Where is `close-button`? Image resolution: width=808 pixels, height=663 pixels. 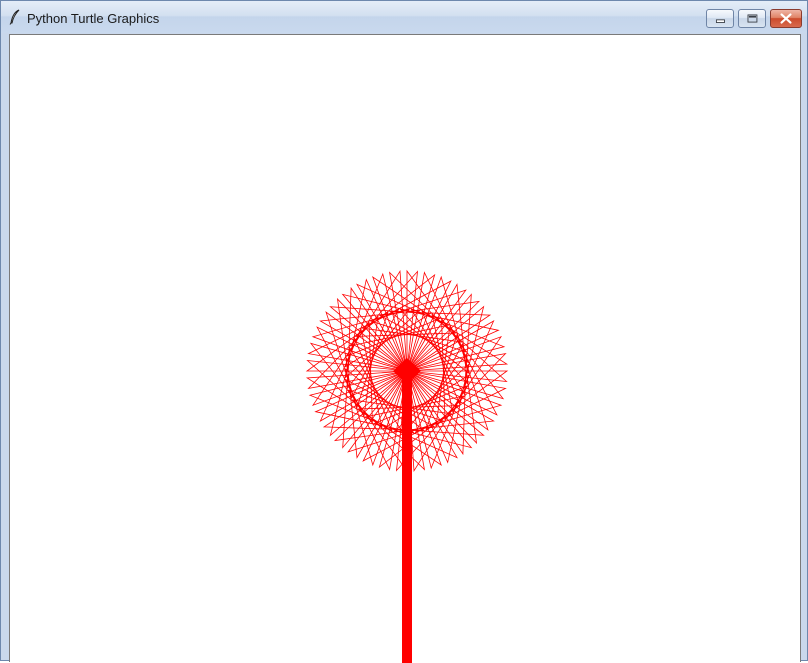
close-button is located at coordinates (786, 18).